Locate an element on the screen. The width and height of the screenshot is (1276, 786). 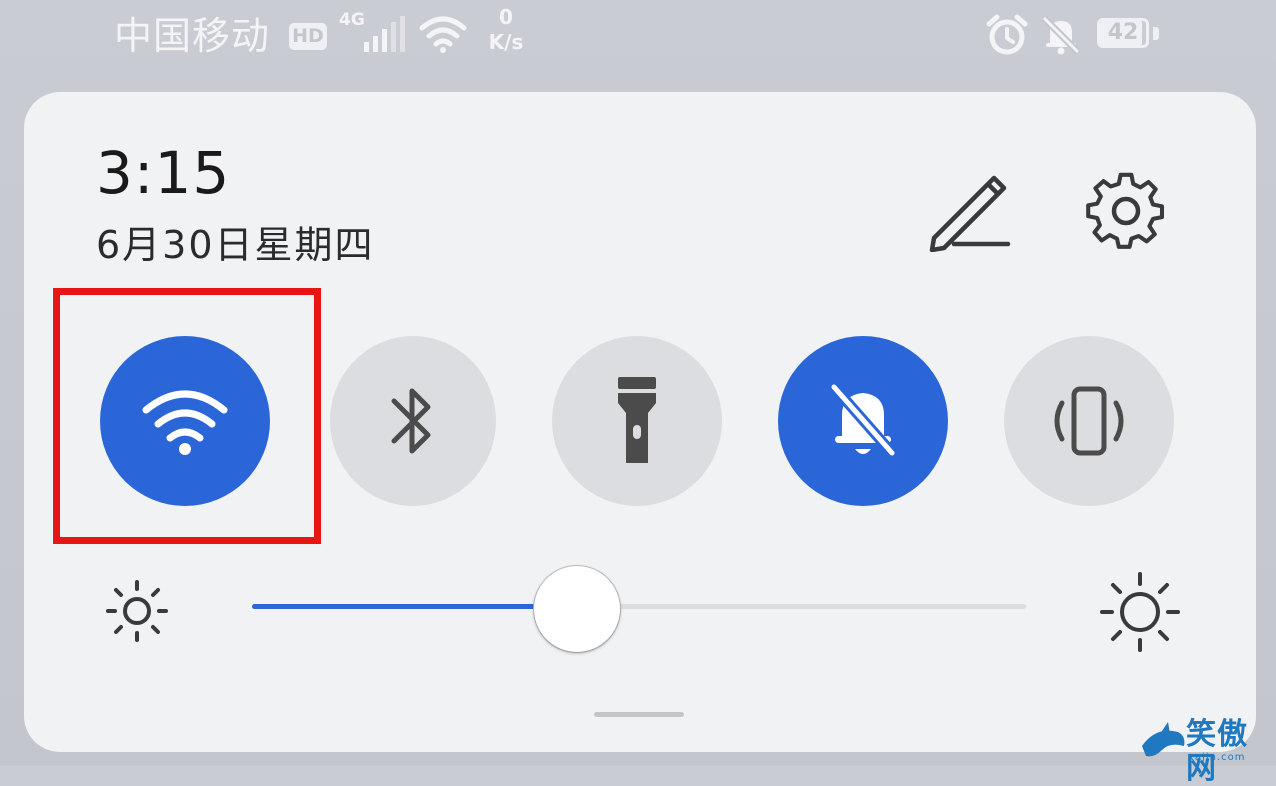
bluetooth-toggle is located at coordinates (413, 421).